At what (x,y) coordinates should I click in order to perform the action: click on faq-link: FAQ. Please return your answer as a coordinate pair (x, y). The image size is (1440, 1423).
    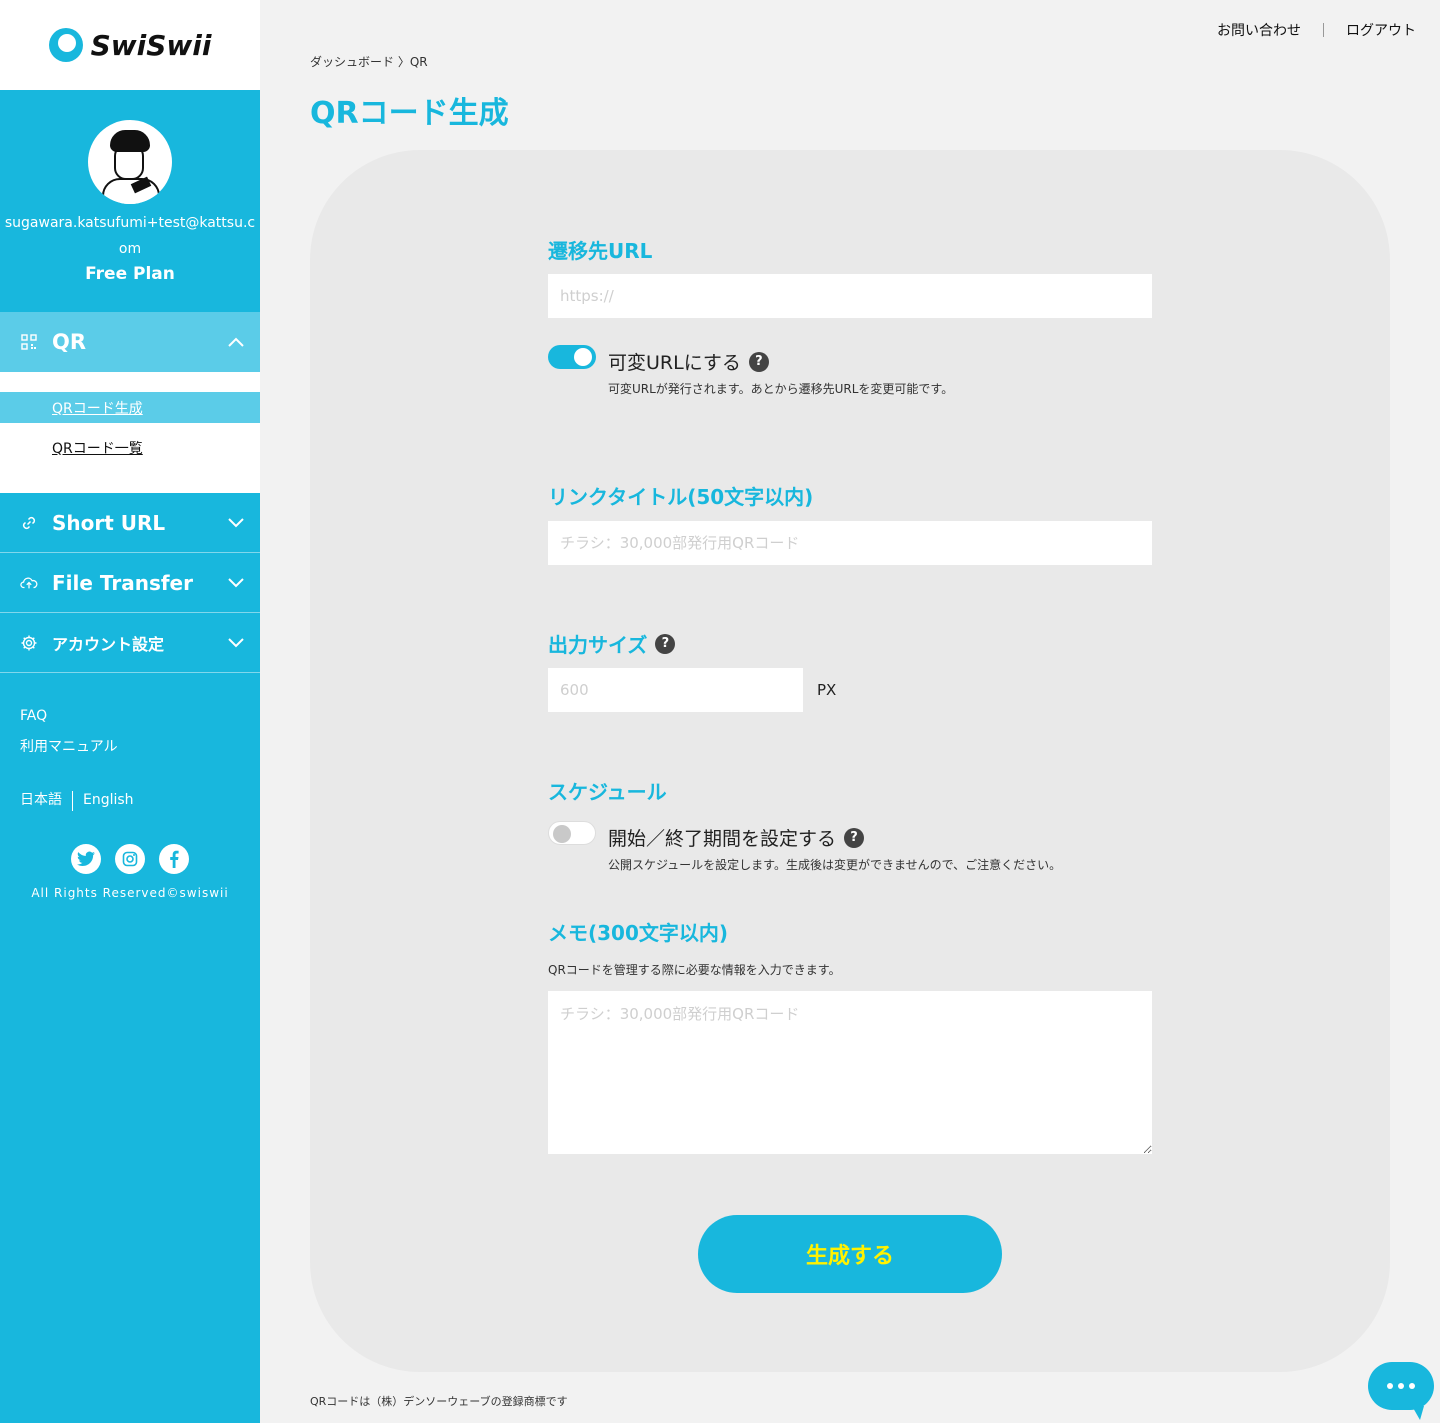
    Looking at the image, I should click on (130, 716).